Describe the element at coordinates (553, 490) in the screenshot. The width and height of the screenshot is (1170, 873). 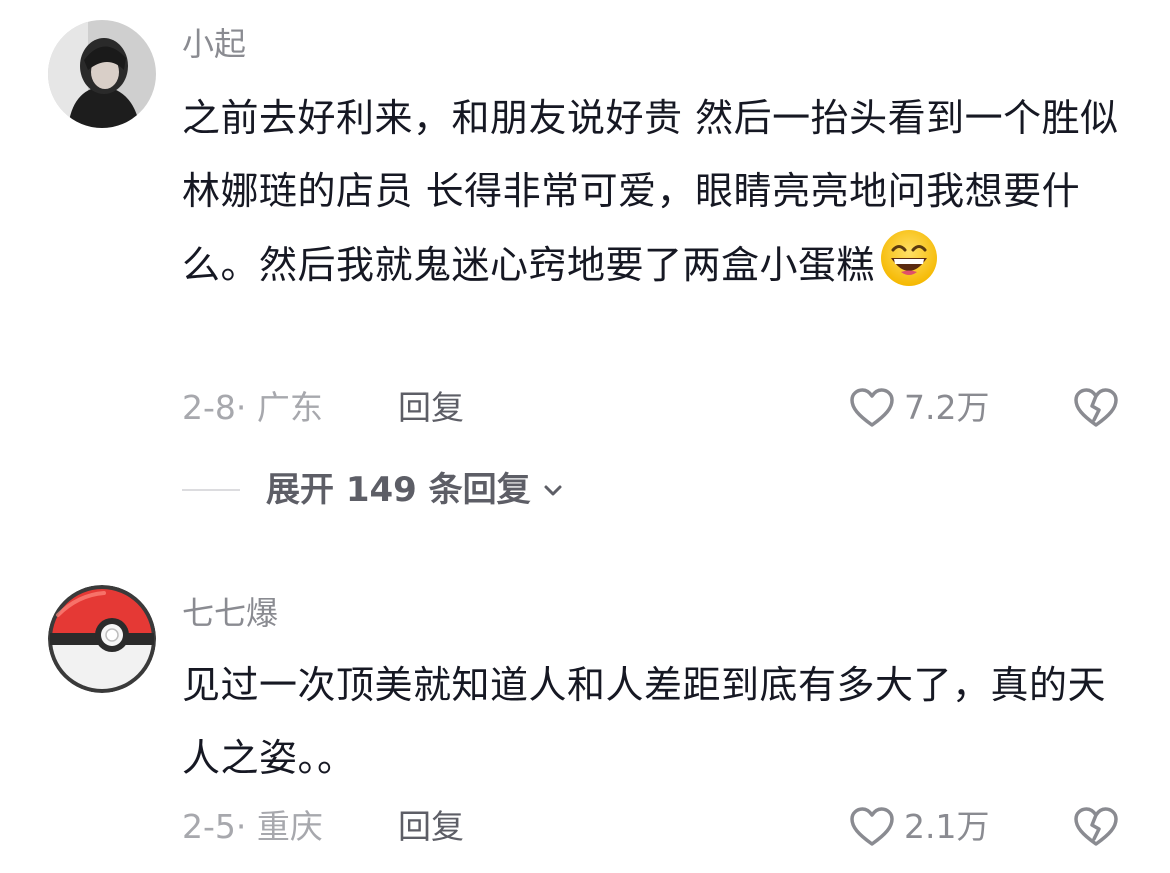
I see `chevron-down-icon` at that location.